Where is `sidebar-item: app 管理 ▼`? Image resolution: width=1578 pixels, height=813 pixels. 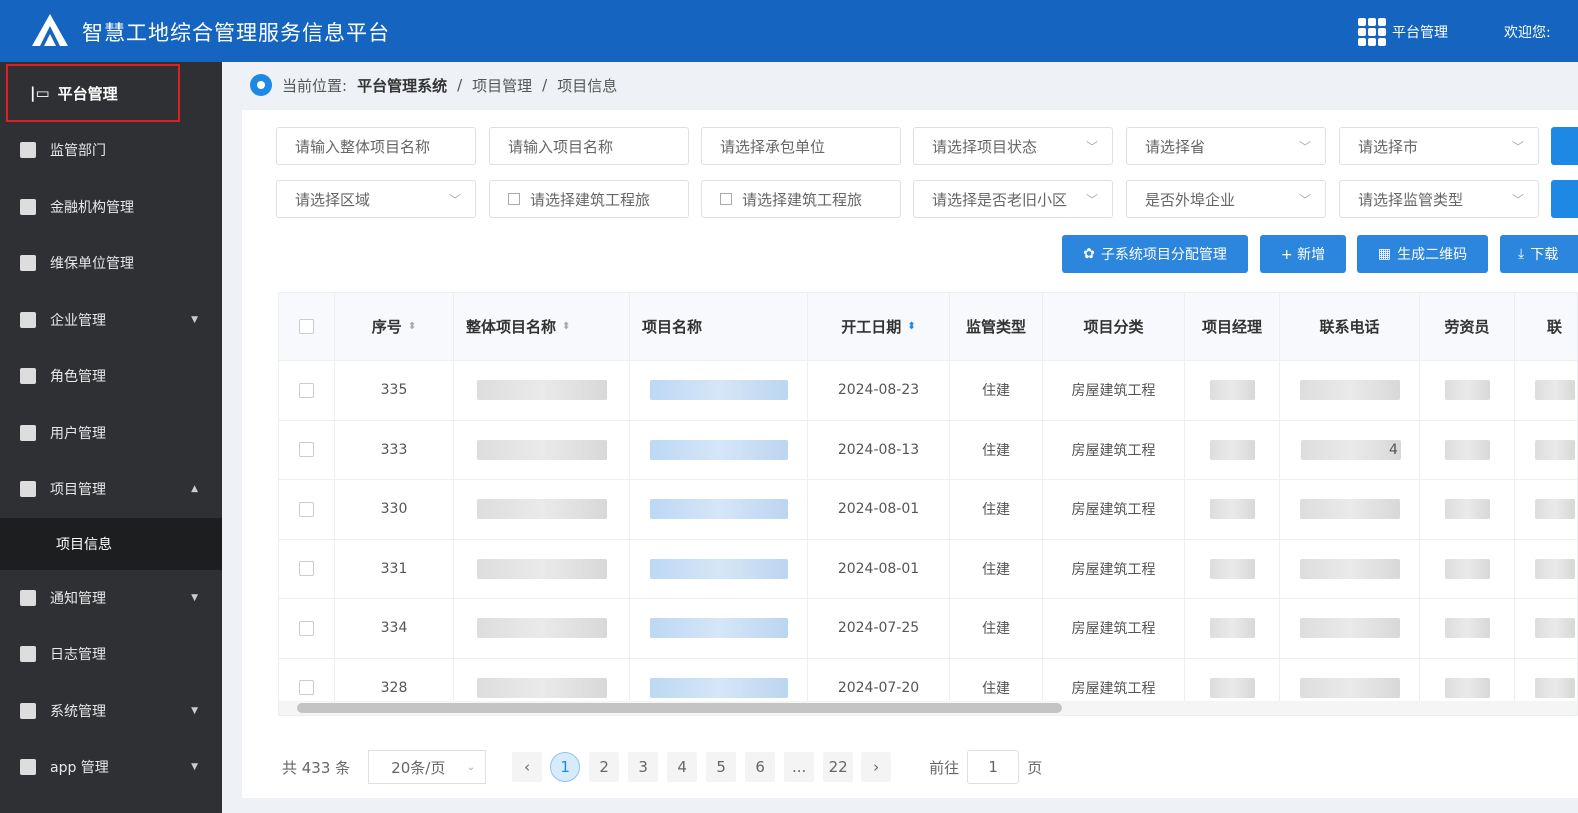
sidebar-item: app 管理 ▼ is located at coordinates (111, 767).